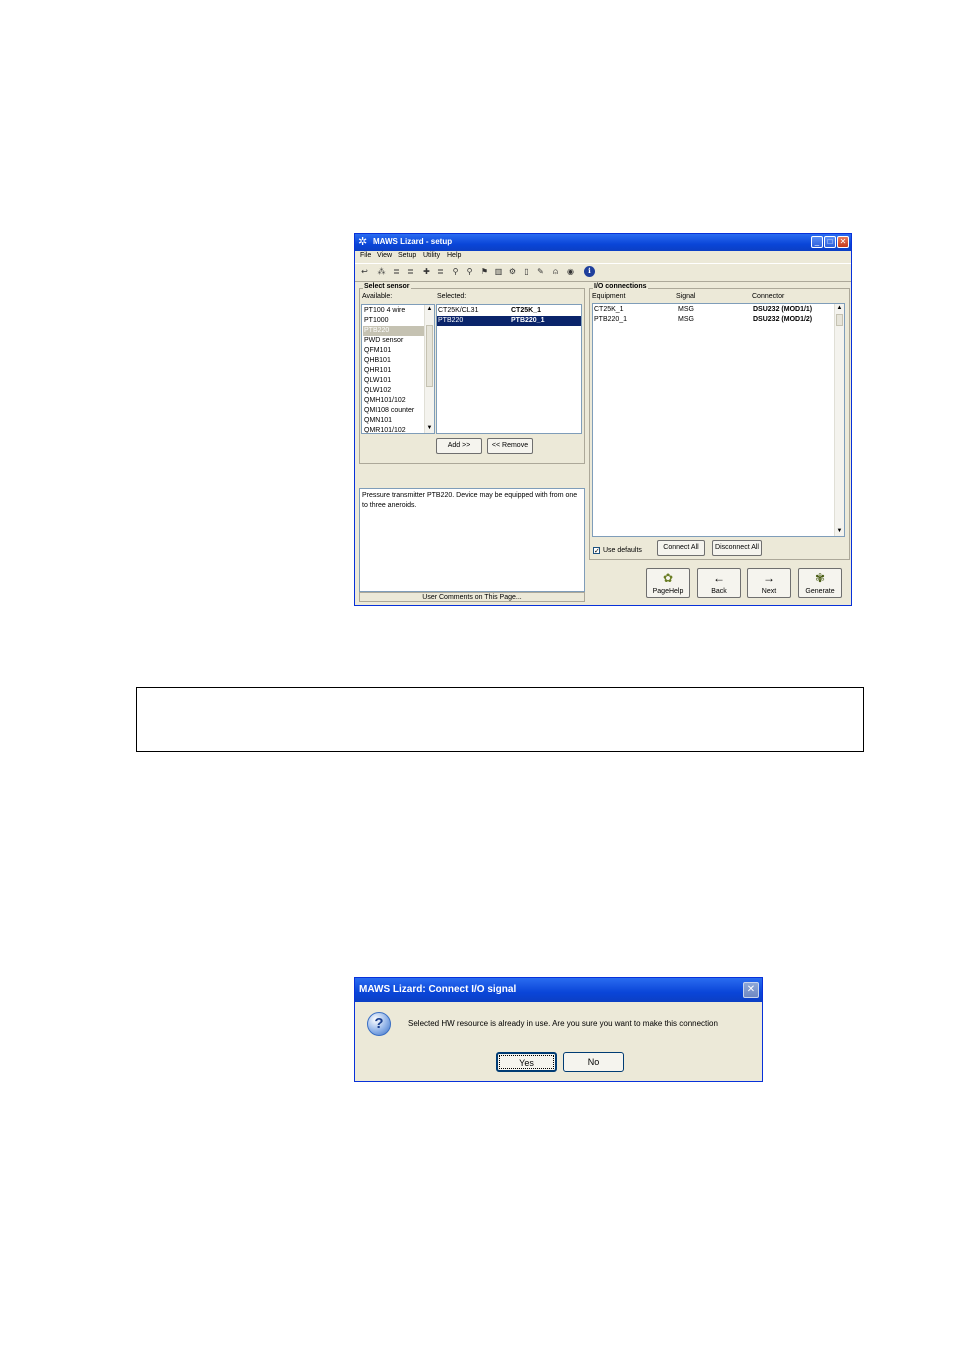 The width and height of the screenshot is (954, 1350). What do you see at coordinates (440, 271) in the screenshot?
I see `ip-icon: ≣` at bounding box center [440, 271].